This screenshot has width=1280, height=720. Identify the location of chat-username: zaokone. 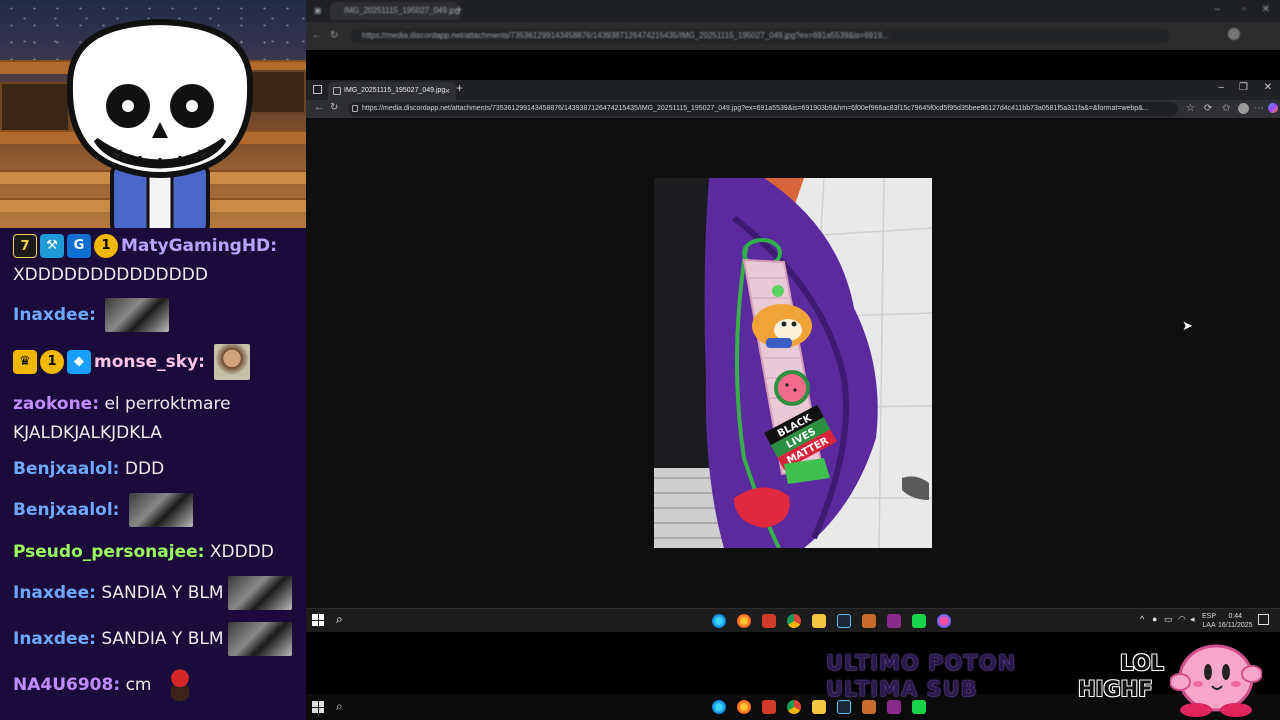
(52, 404).